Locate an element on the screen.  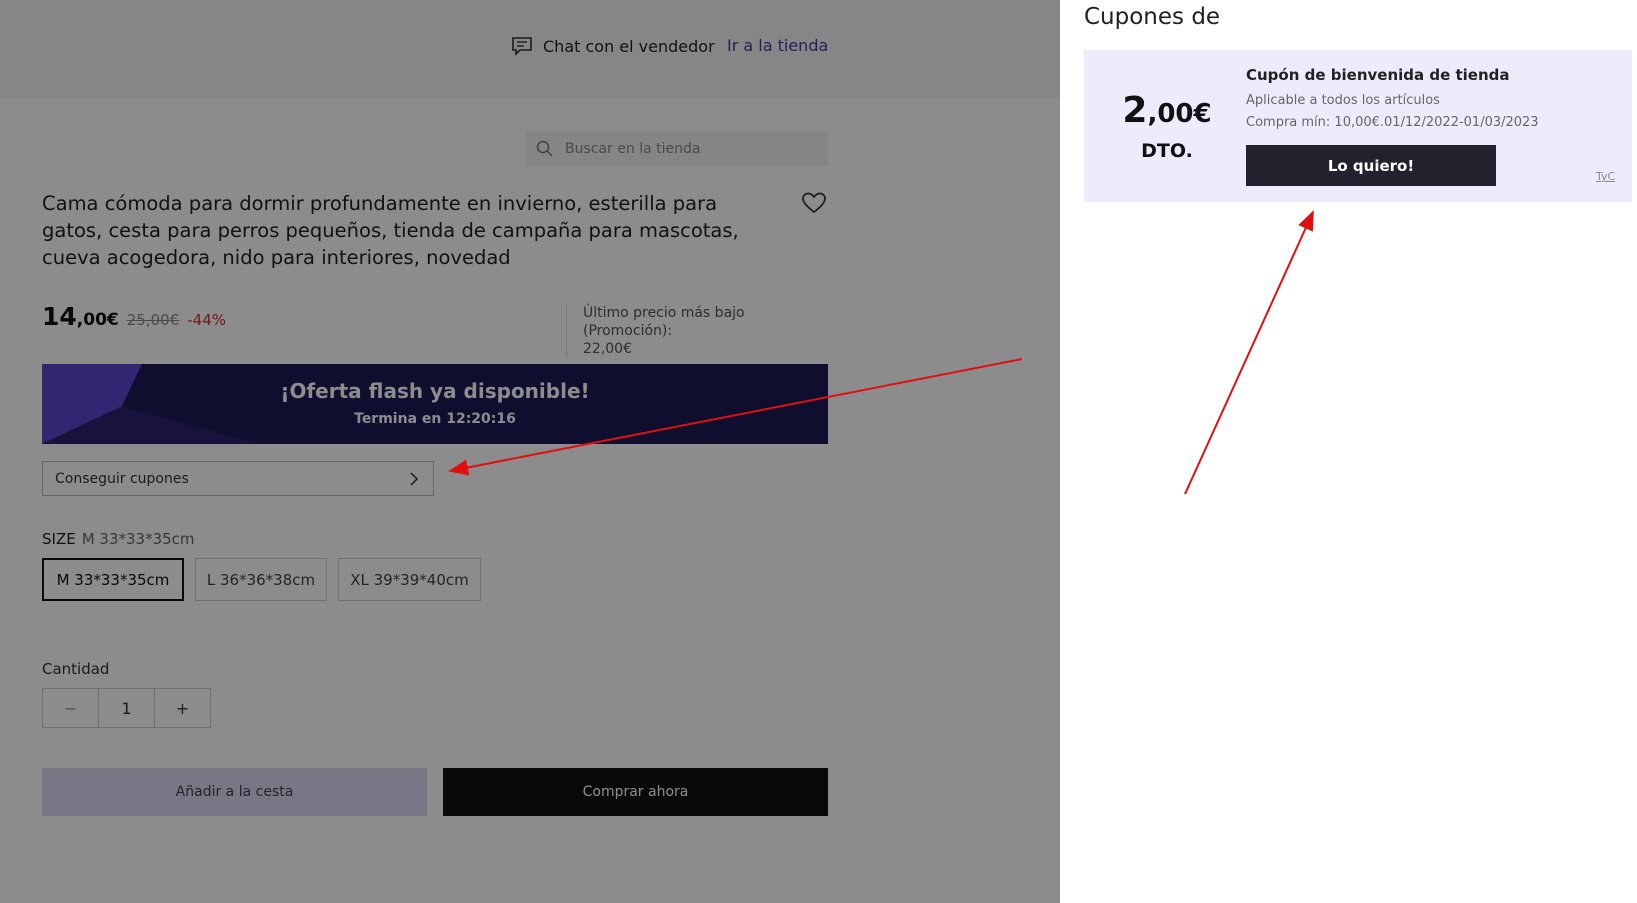
coupon-min-purchase: Compra mín: 10,00€.01/12/2022-01/03/2023 is located at coordinates (1392, 122).